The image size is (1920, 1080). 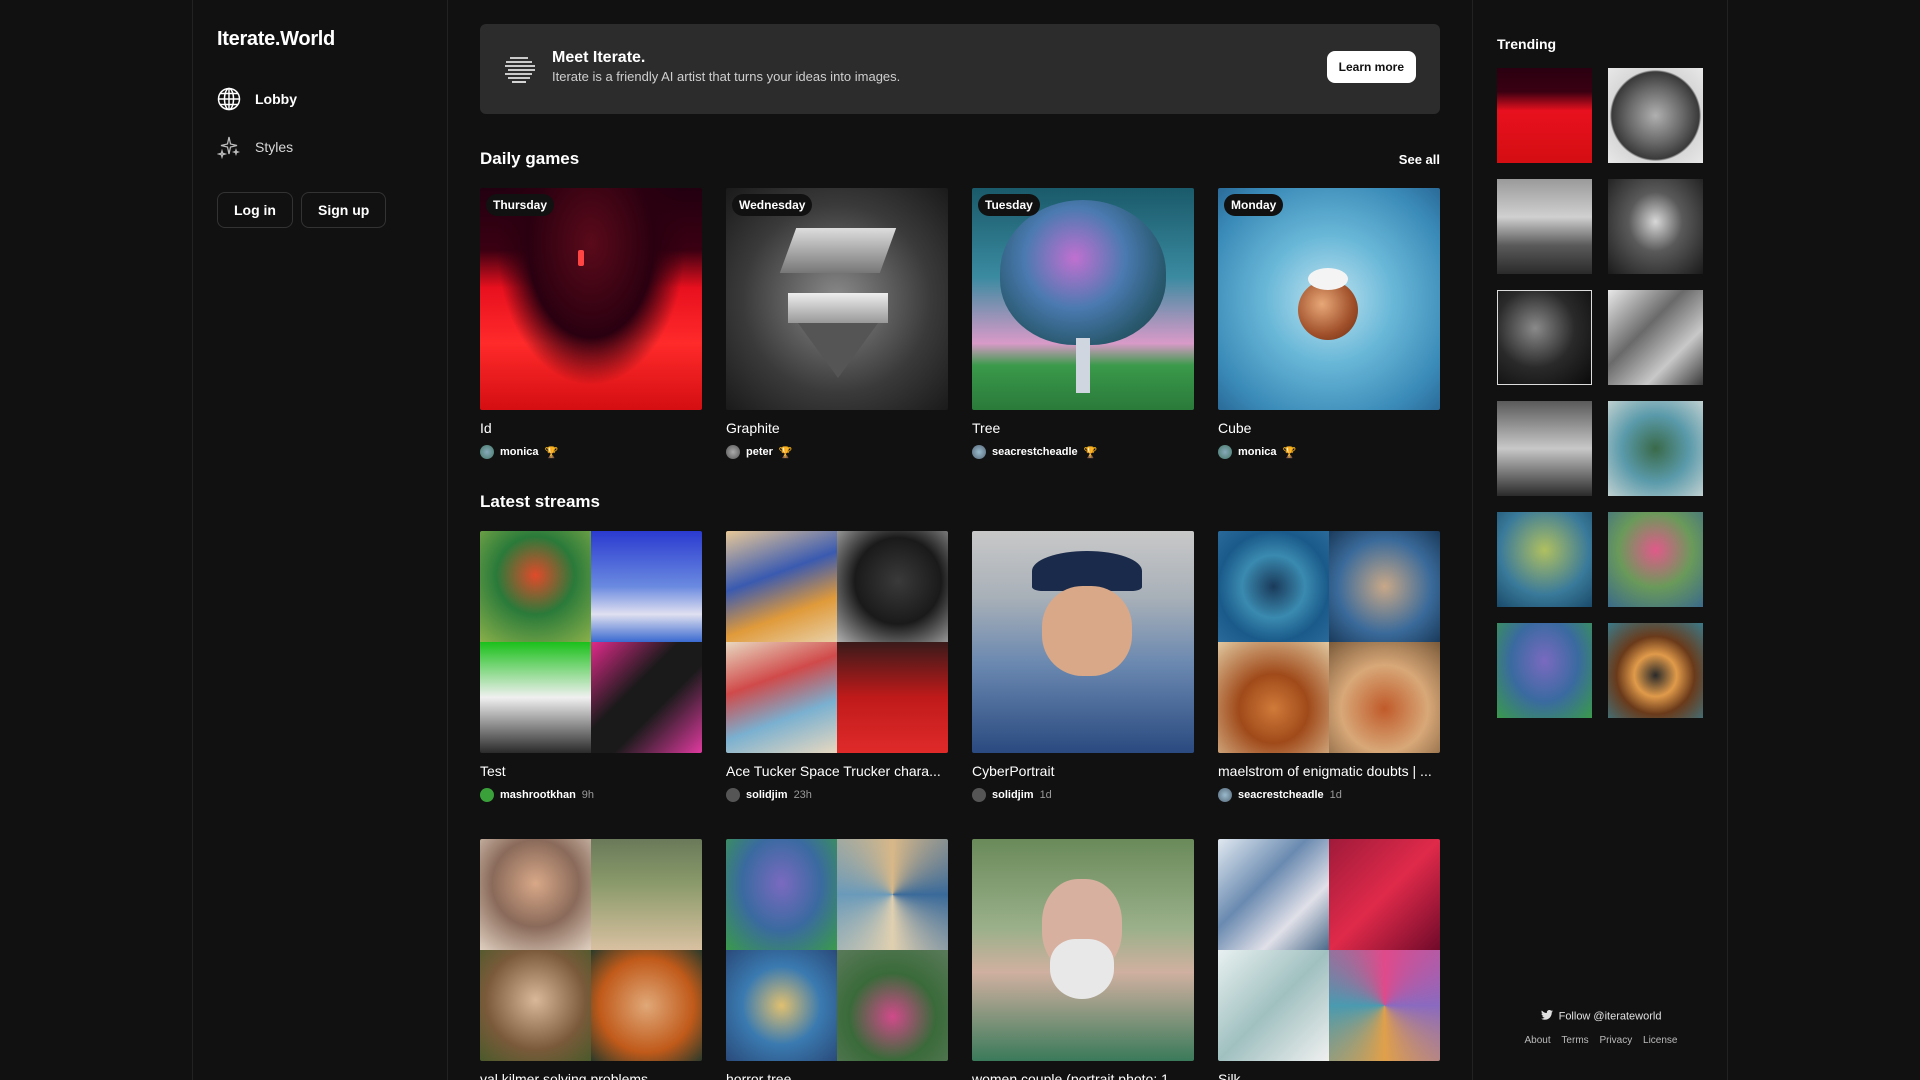 I want to click on card-title: Tree, so click(x=1083, y=428).